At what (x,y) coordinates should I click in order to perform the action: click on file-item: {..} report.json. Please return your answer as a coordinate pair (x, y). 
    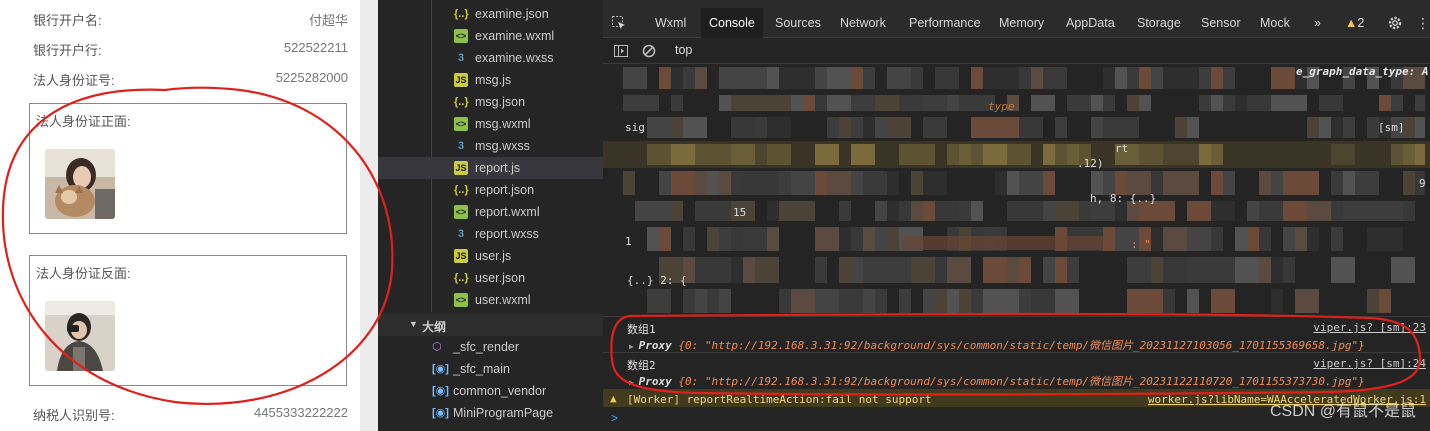
    Looking at the image, I should click on (490, 190).